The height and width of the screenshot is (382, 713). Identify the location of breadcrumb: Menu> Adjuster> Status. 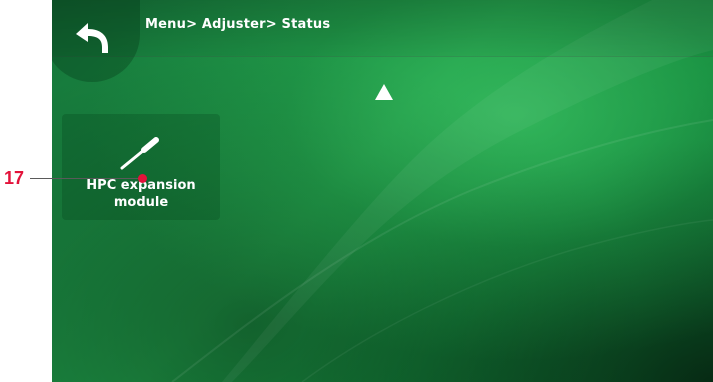
(238, 24).